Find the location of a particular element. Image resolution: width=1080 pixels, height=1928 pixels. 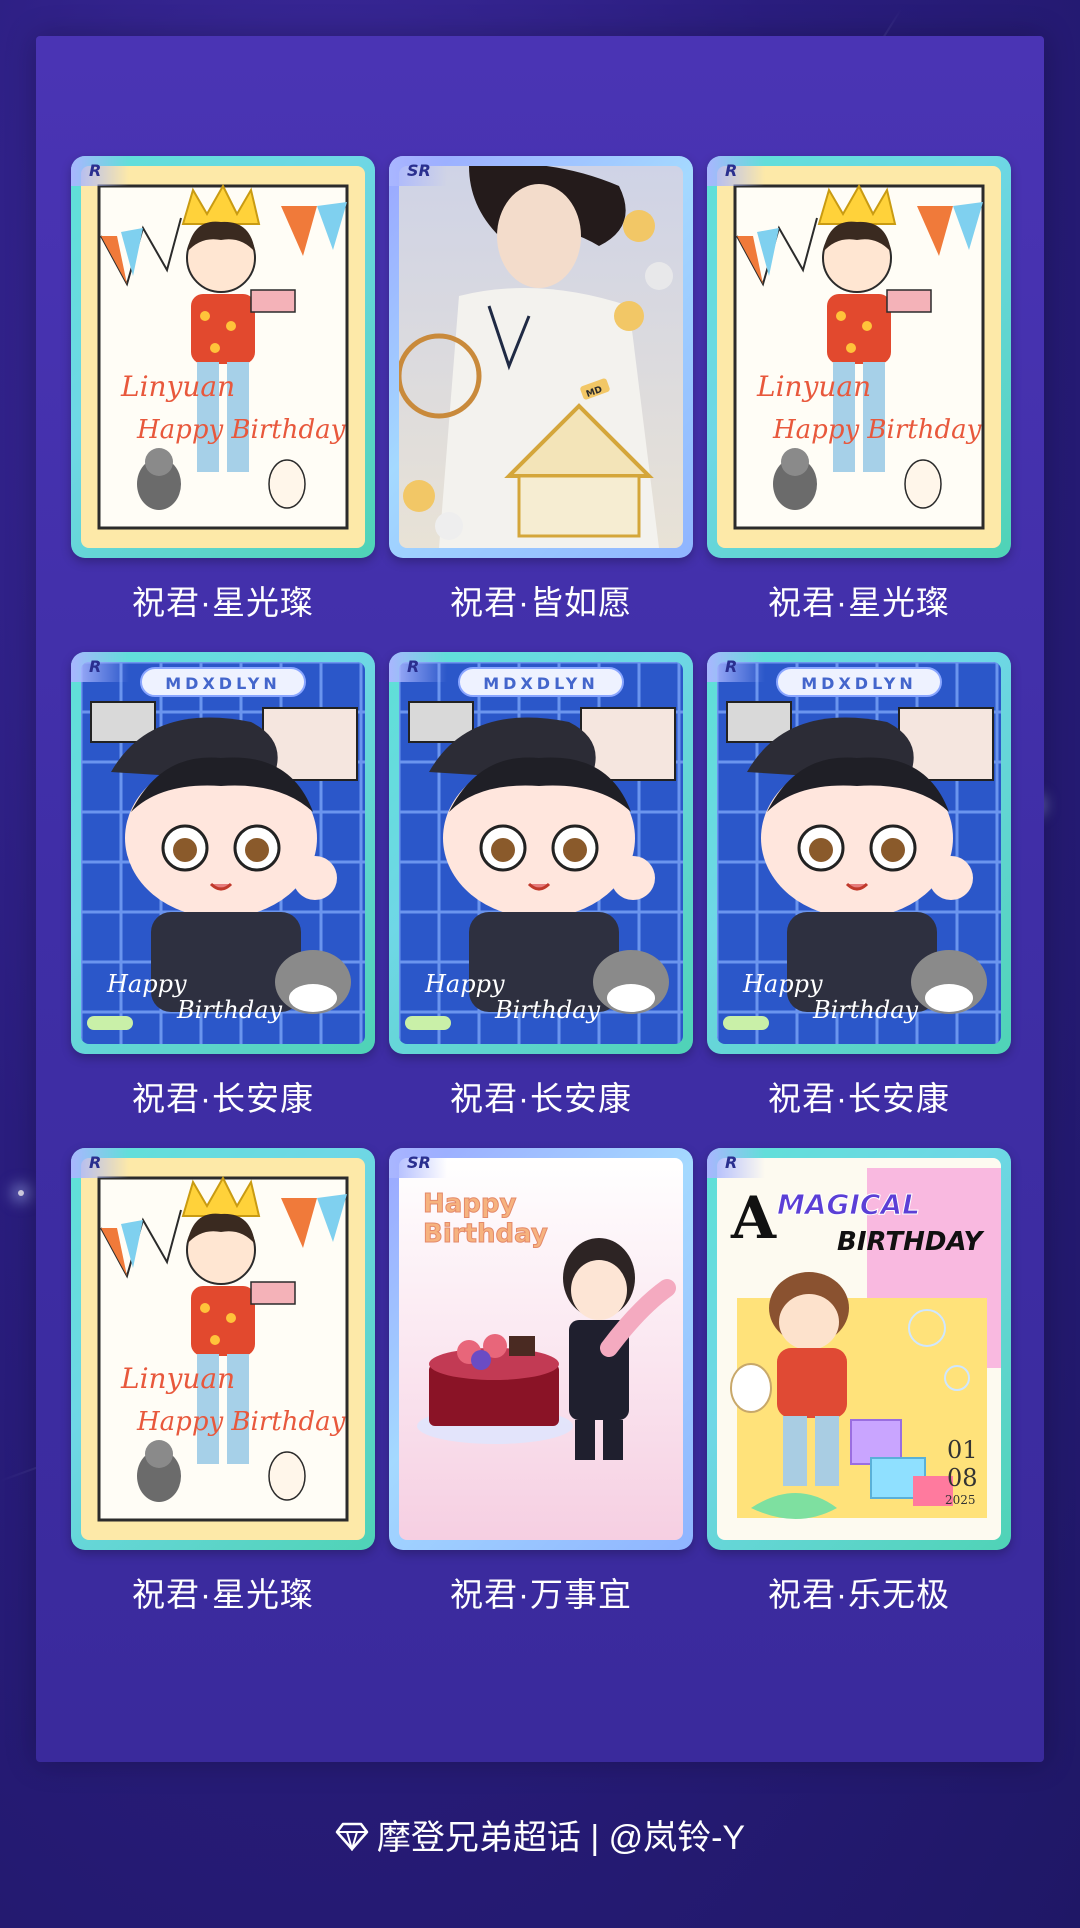

card-artwork: MD is located at coordinates (541, 357).